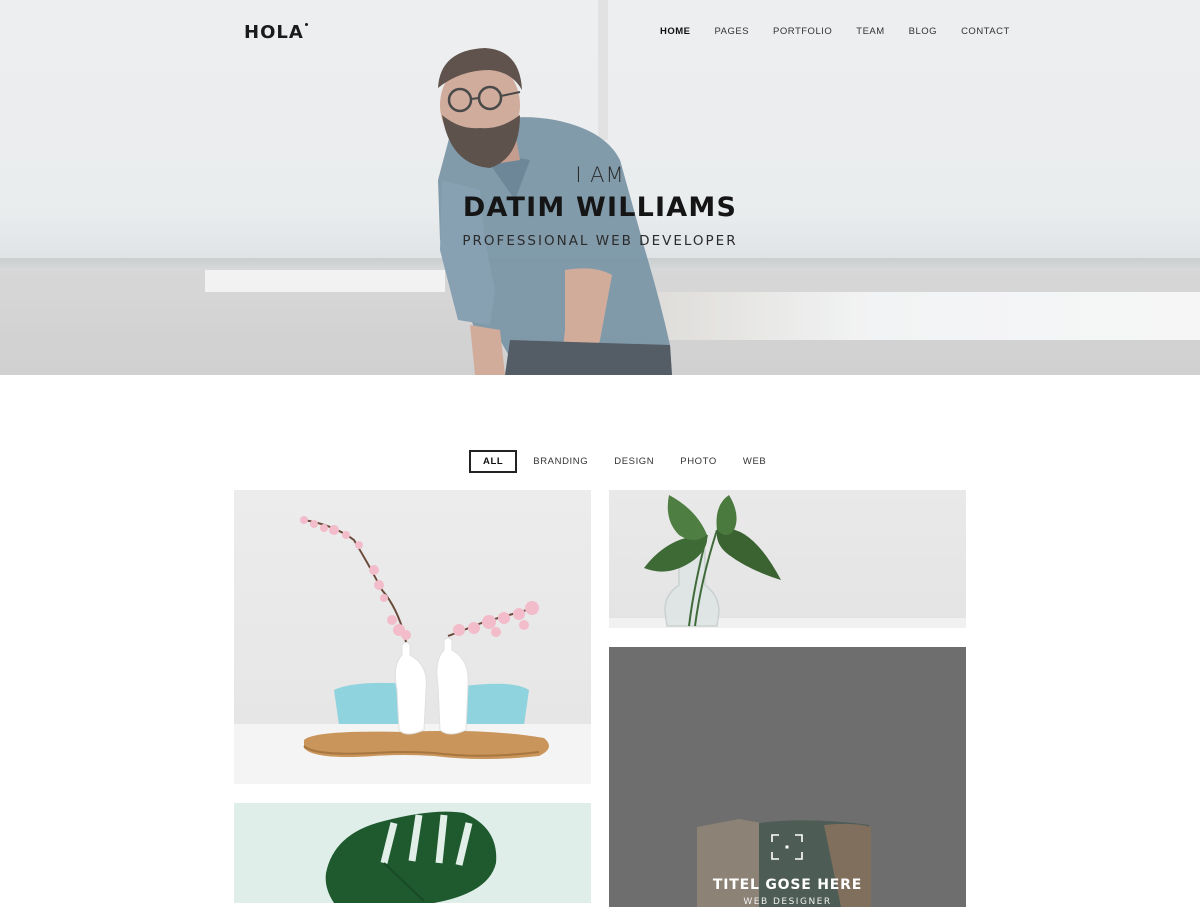 This screenshot has width=1200, height=907. I want to click on nav-team: TEAM, so click(870, 31).